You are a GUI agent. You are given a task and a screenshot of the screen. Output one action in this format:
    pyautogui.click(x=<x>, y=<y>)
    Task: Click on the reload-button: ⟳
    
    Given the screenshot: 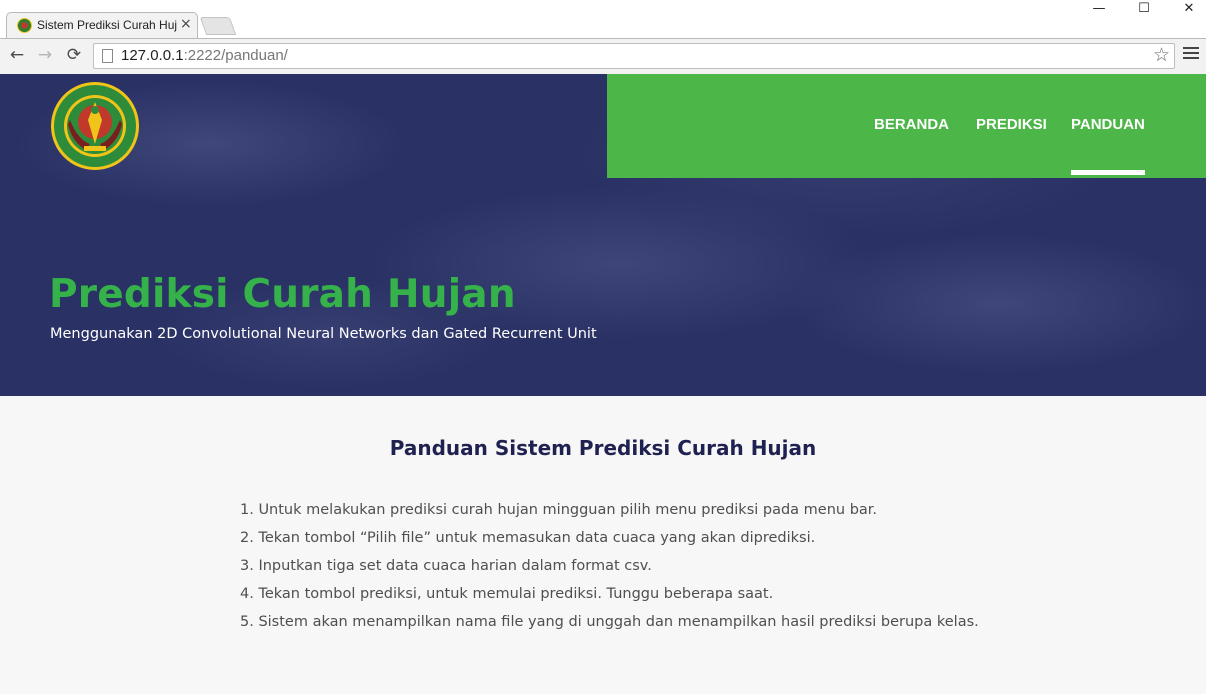 What is the action you would take?
    pyautogui.click(x=74, y=55)
    